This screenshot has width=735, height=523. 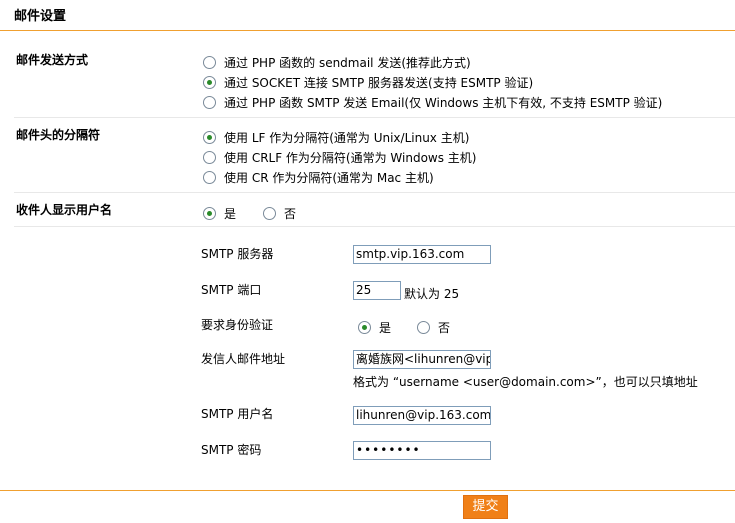 I want to click on send-method-label: 邮件发送方式, so click(x=52, y=60).